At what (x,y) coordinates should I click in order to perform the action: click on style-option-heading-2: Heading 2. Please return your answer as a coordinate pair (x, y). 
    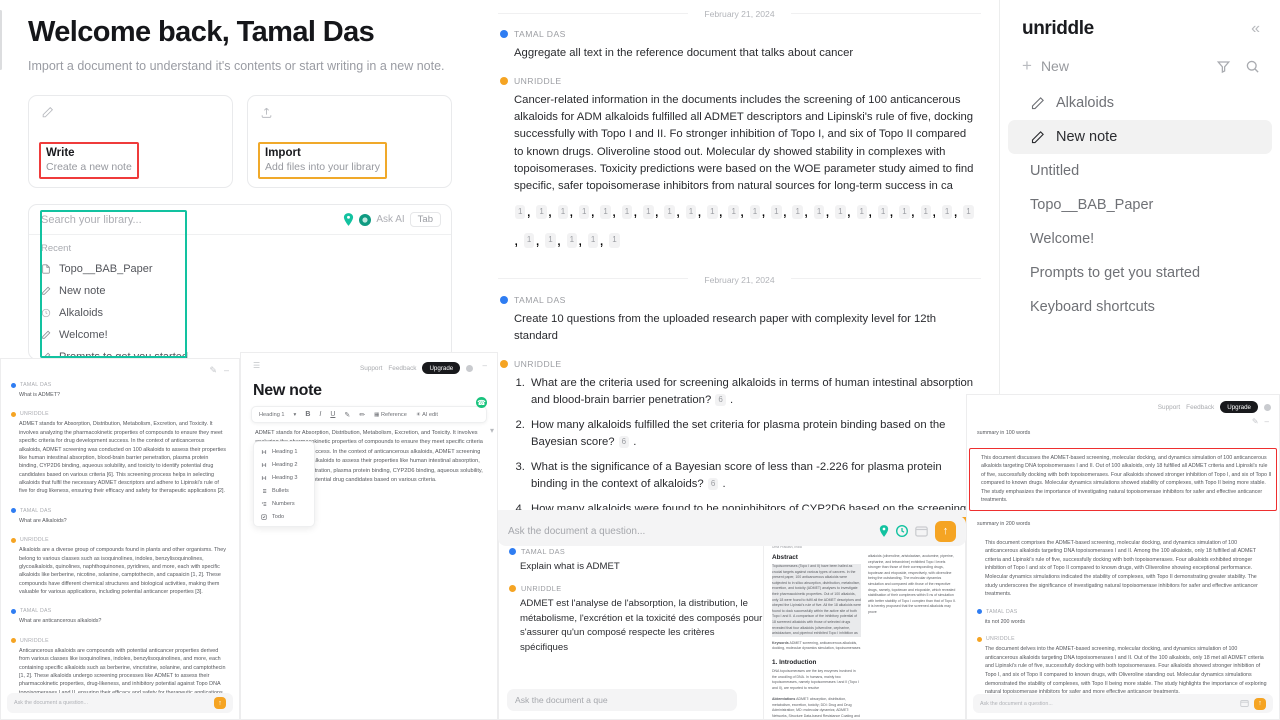
    Looking at the image, I should click on (284, 464).